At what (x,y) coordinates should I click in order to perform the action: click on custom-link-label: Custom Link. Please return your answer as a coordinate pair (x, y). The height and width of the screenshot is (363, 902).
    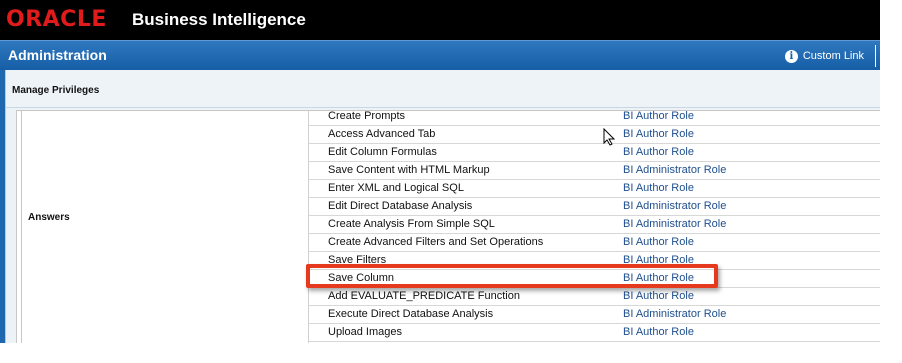
    Looking at the image, I should click on (833, 56).